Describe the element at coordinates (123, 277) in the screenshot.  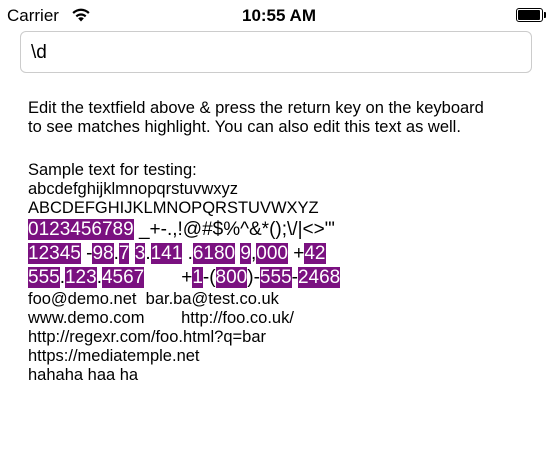
I see `regex-match: 4567` at that location.